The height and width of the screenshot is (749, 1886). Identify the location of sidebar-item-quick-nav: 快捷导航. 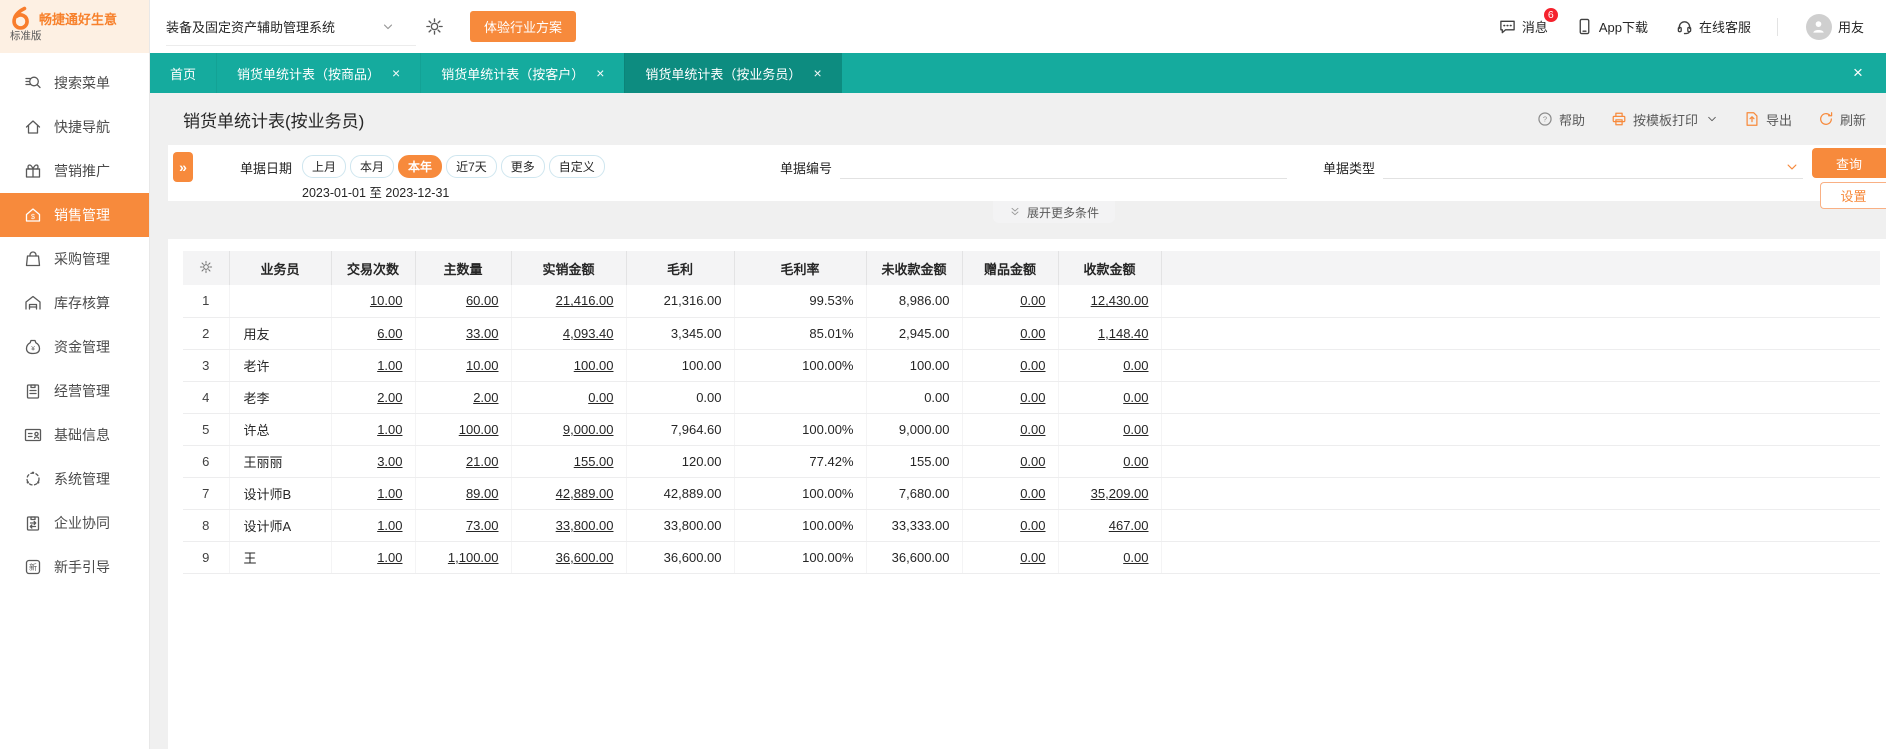
(74, 127).